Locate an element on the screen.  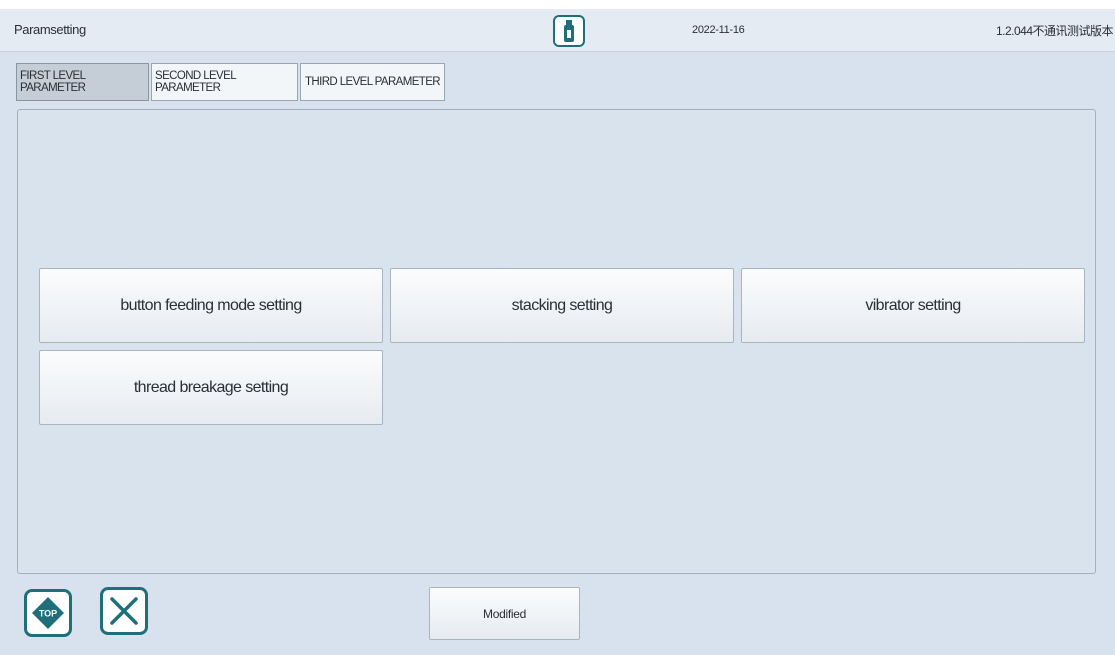
close-x-glyph is located at coordinates (124, 611).